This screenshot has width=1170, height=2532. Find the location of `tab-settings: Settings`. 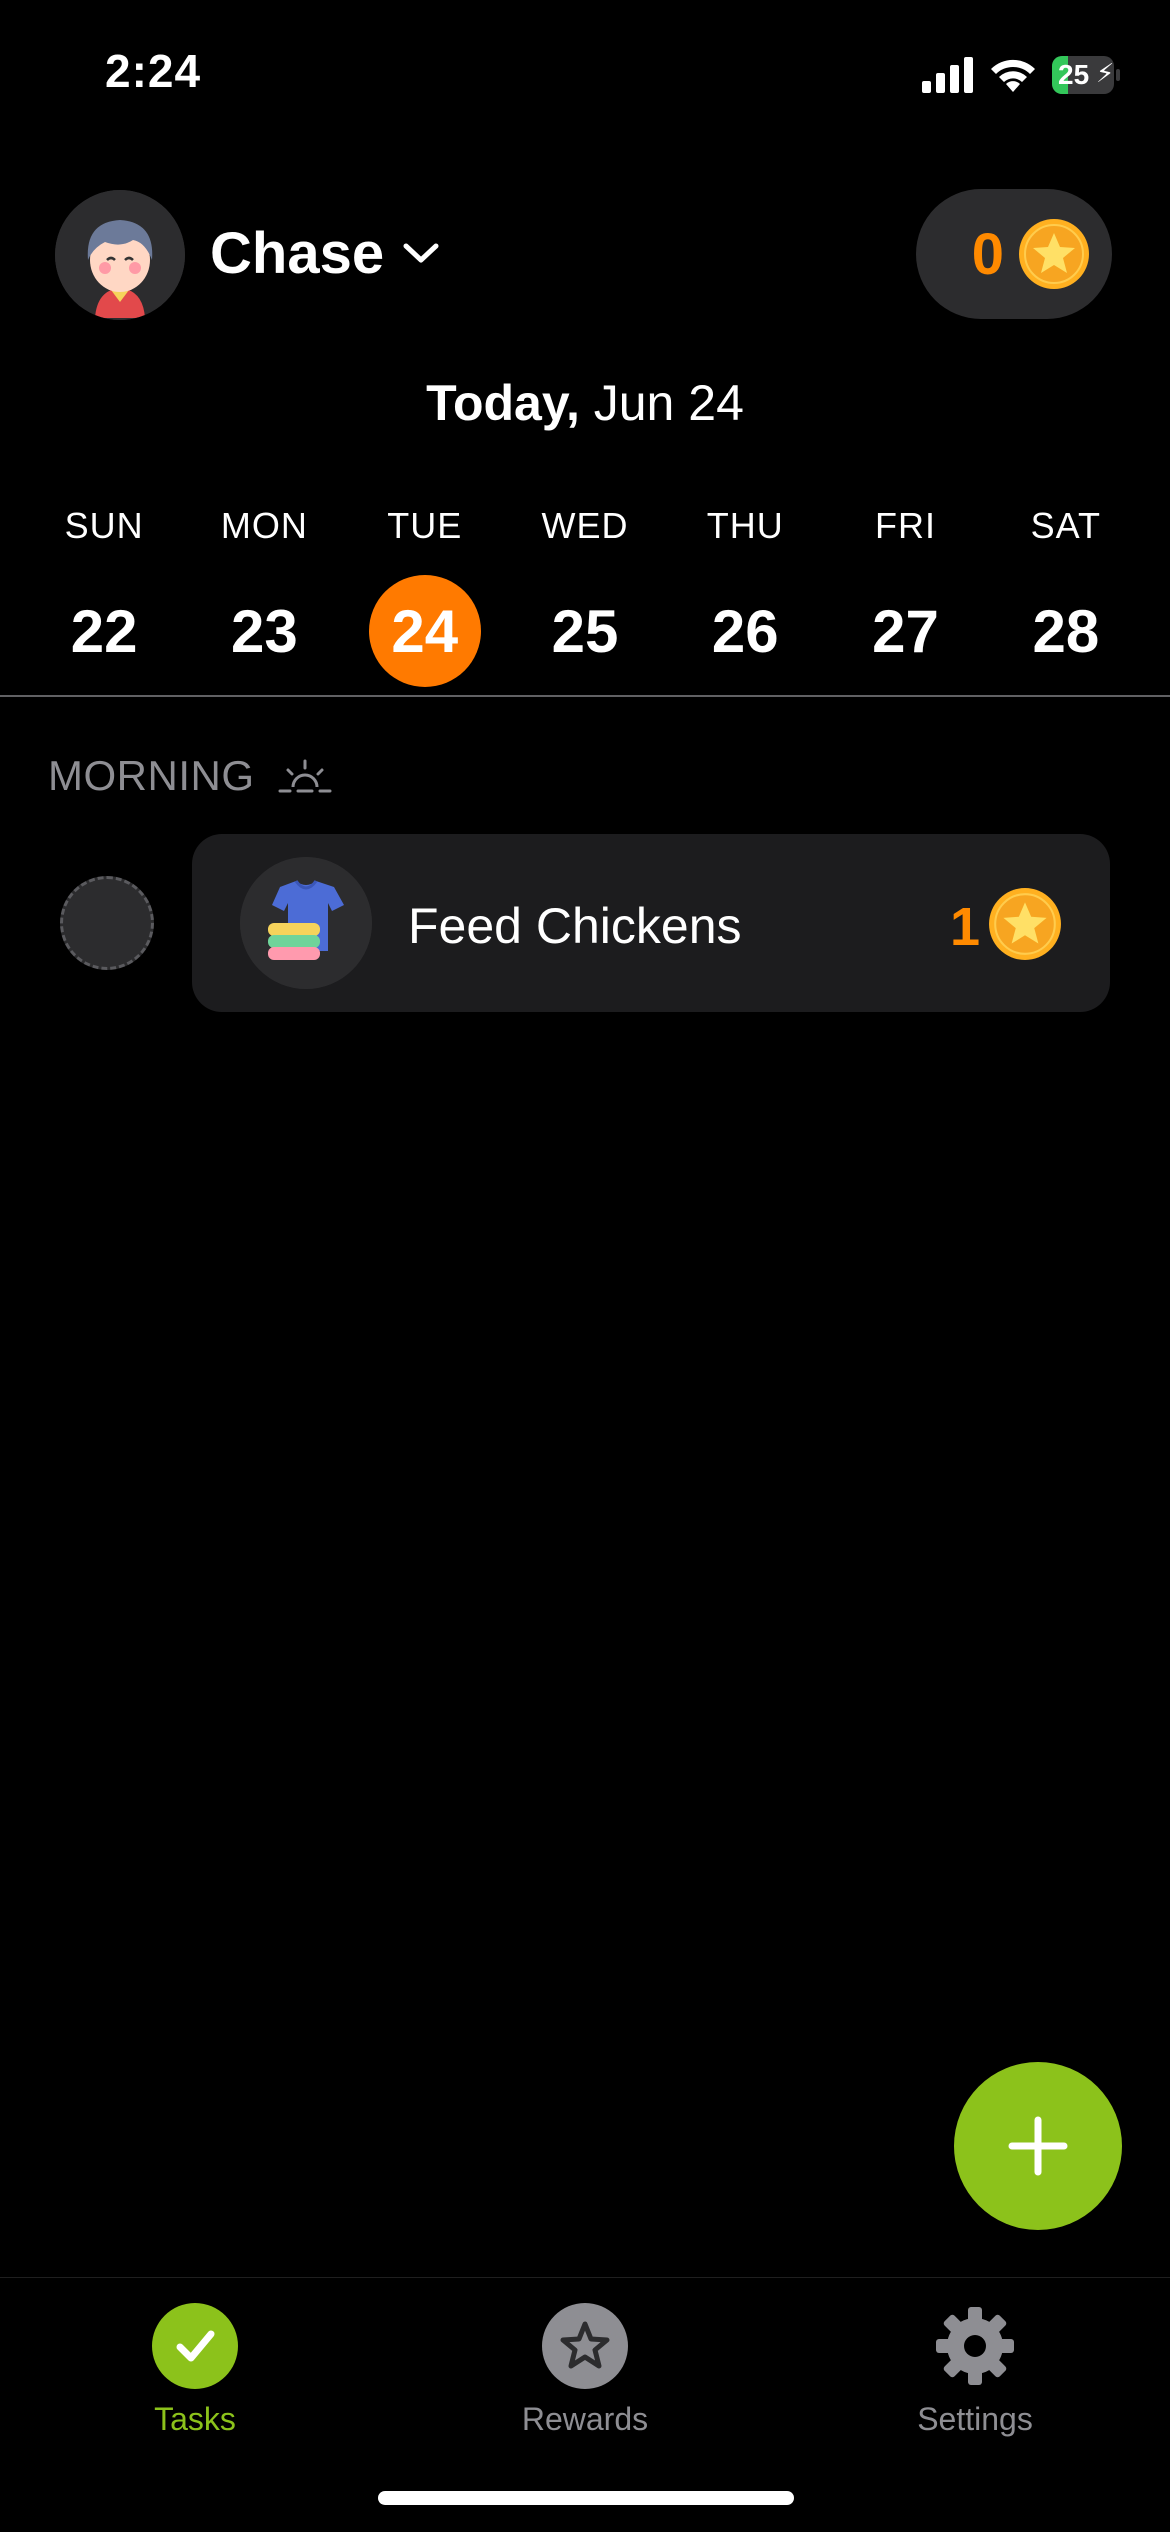

tab-settings: Settings is located at coordinates (975, 2370).